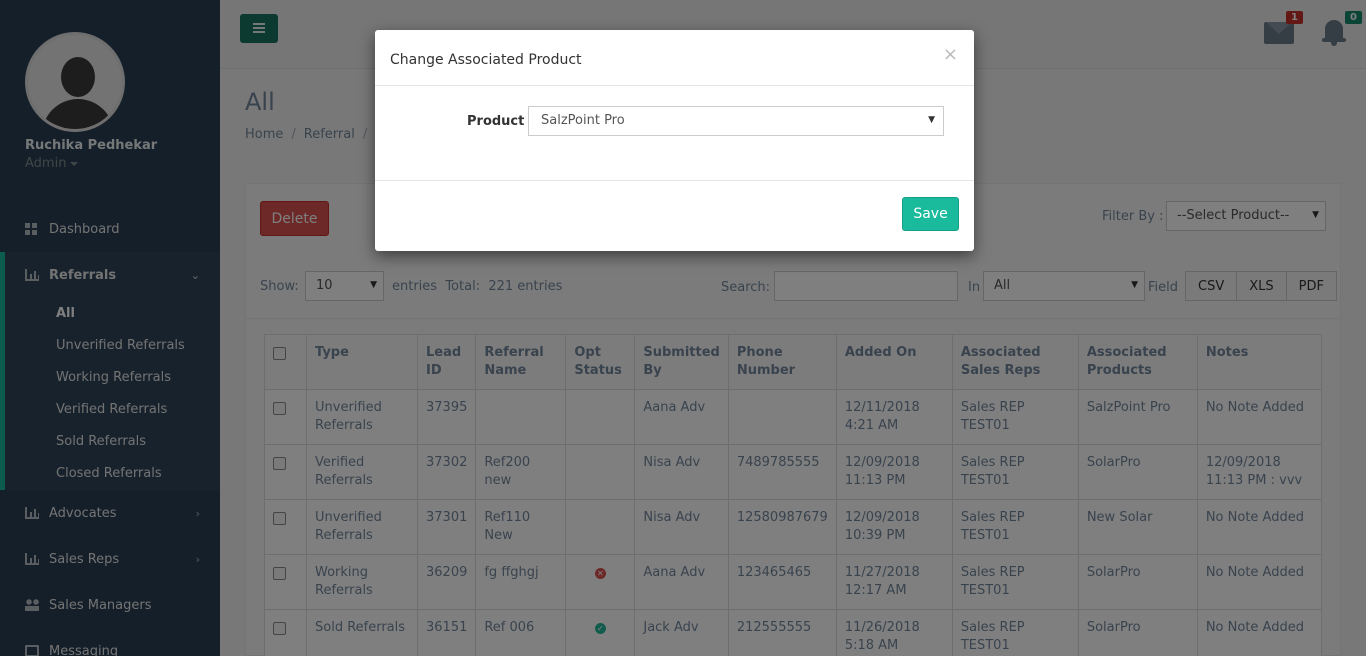 The image size is (1366, 656). Describe the element at coordinates (674, 58) in the screenshot. I see `modal-header: Change Associated Product ×` at that location.